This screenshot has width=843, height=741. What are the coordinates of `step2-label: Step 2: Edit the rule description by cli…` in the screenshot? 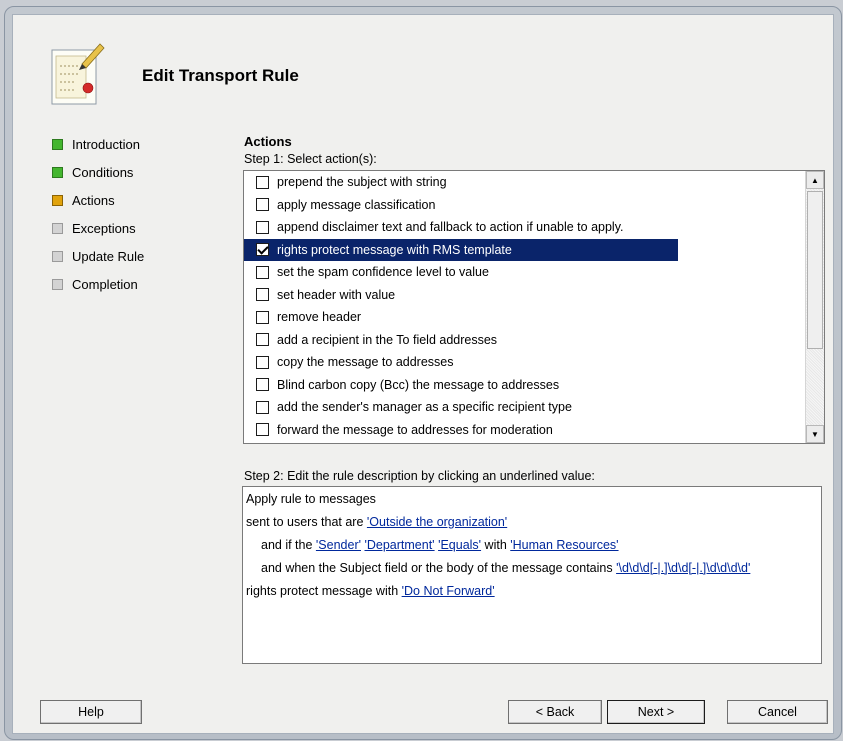 It's located at (419, 476).